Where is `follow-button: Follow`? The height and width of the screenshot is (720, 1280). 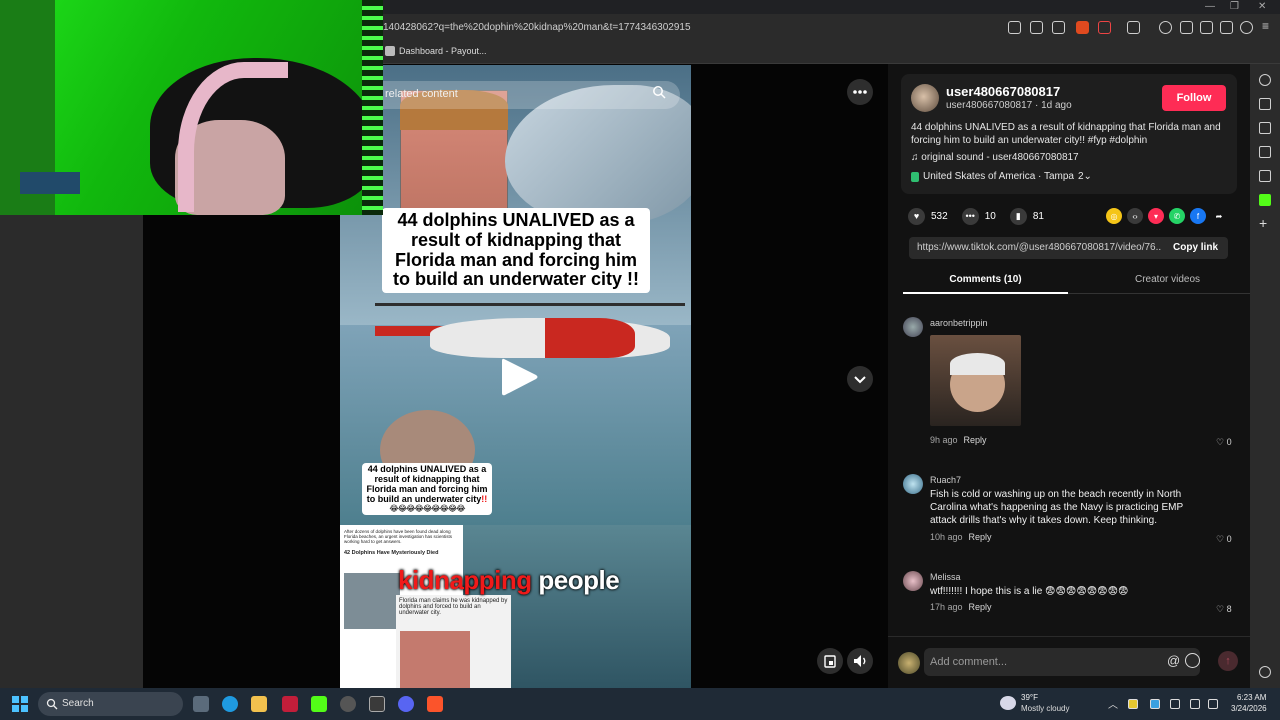
follow-button: Follow is located at coordinates (1194, 98).